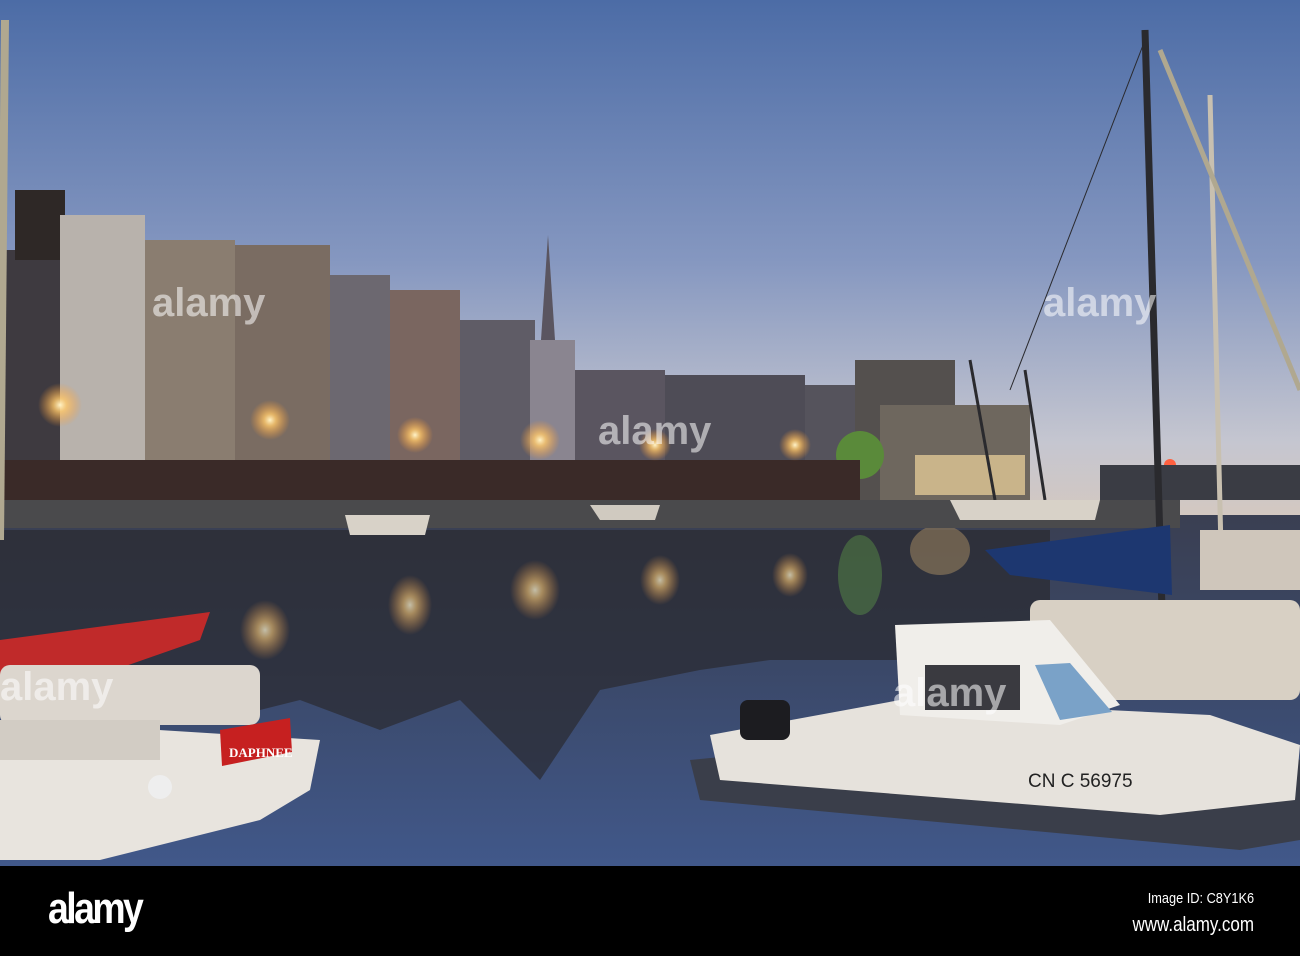  I want to click on website-link: www.alamy.com, so click(1193, 925).